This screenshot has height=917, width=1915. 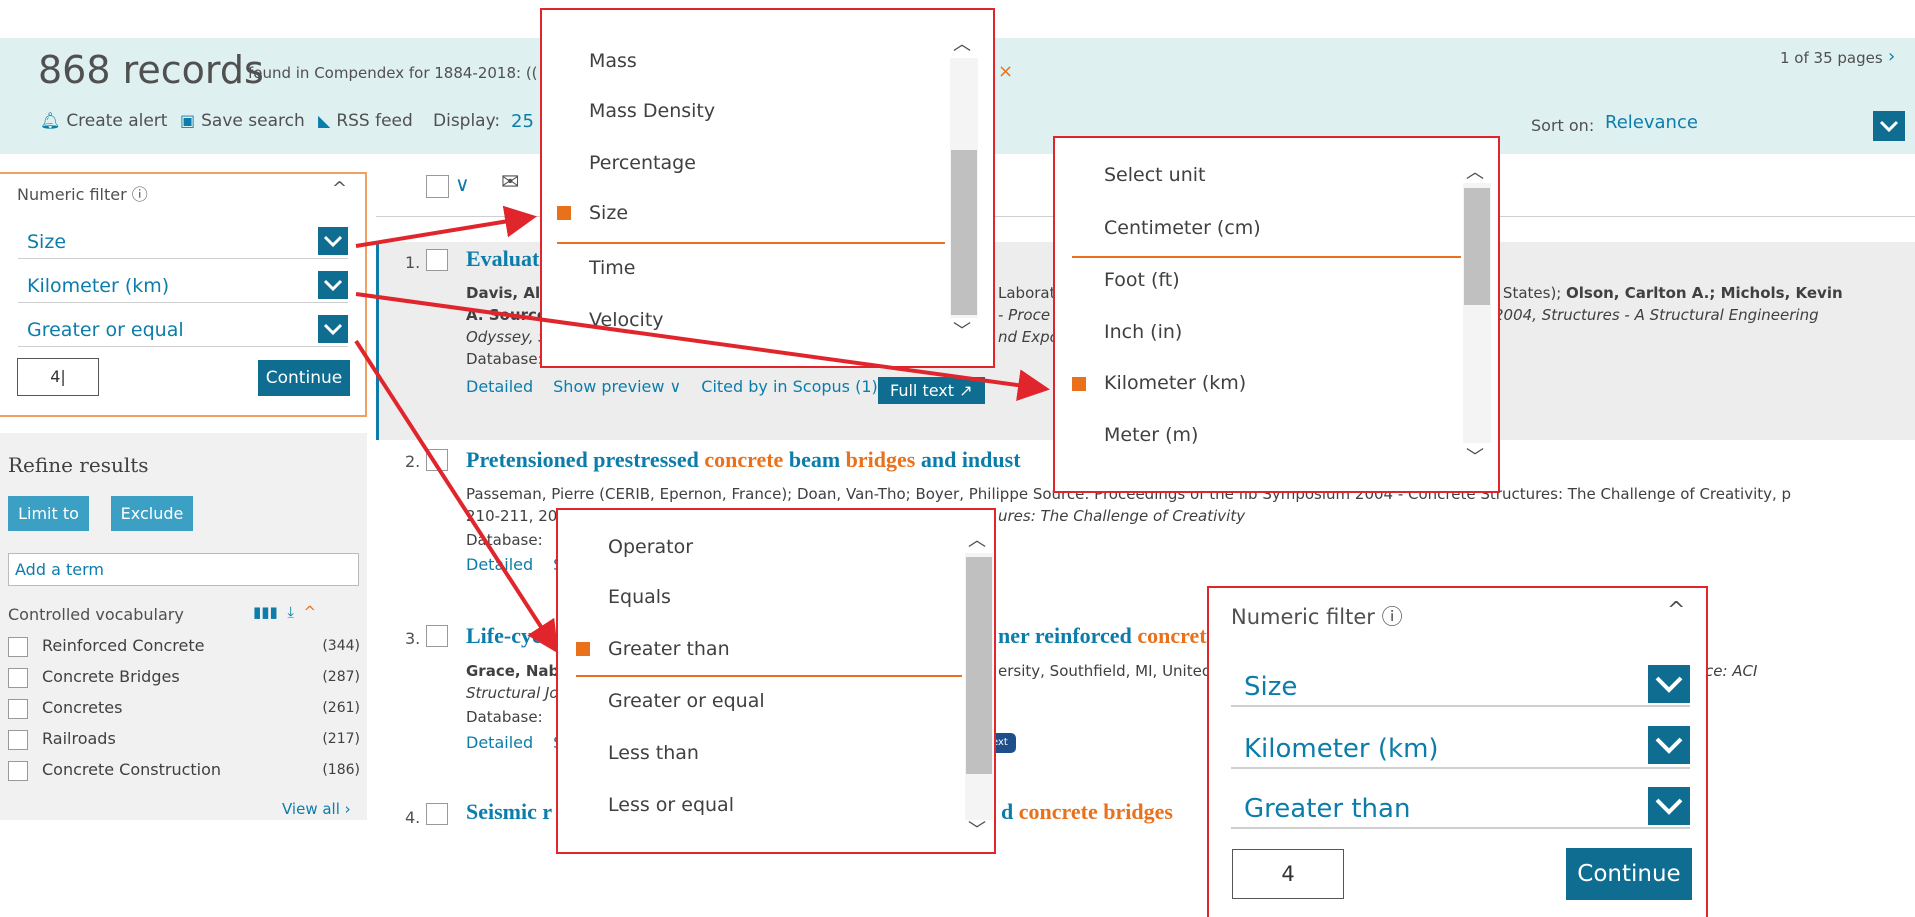 What do you see at coordinates (639, 597) in the screenshot?
I see `operator-option: Equals` at bounding box center [639, 597].